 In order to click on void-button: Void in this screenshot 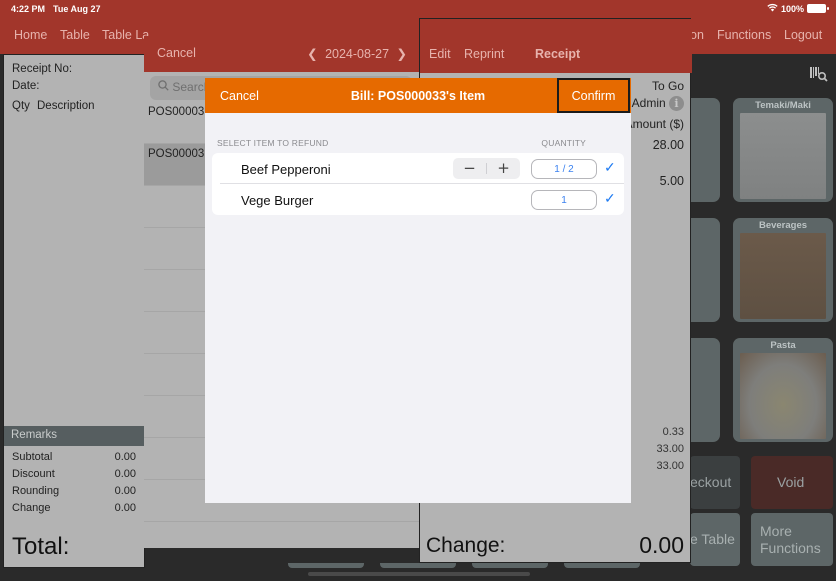, I will do `click(792, 482)`.